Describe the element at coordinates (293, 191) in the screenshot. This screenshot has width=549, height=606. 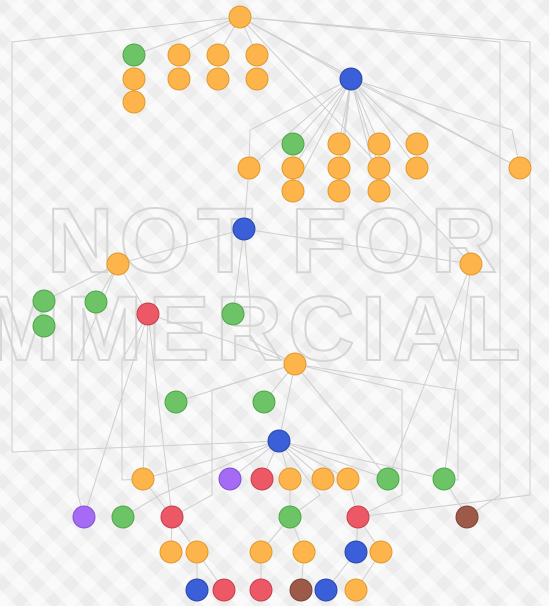
I see `node-orange-n22` at that location.